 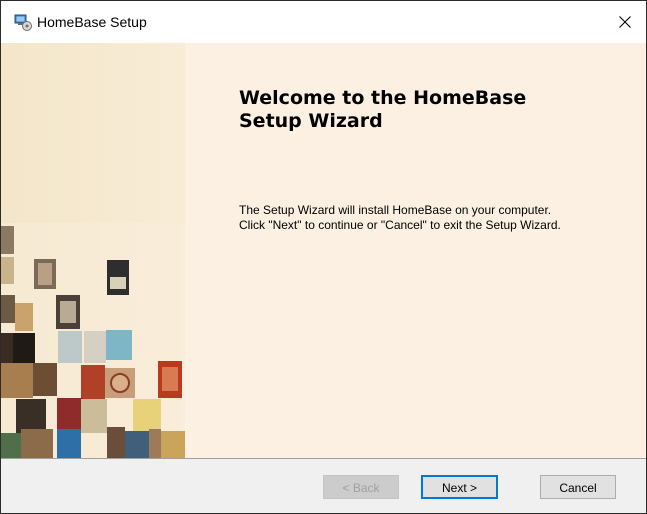 What do you see at coordinates (361, 487) in the screenshot?
I see `back-button: < Back` at bounding box center [361, 487].